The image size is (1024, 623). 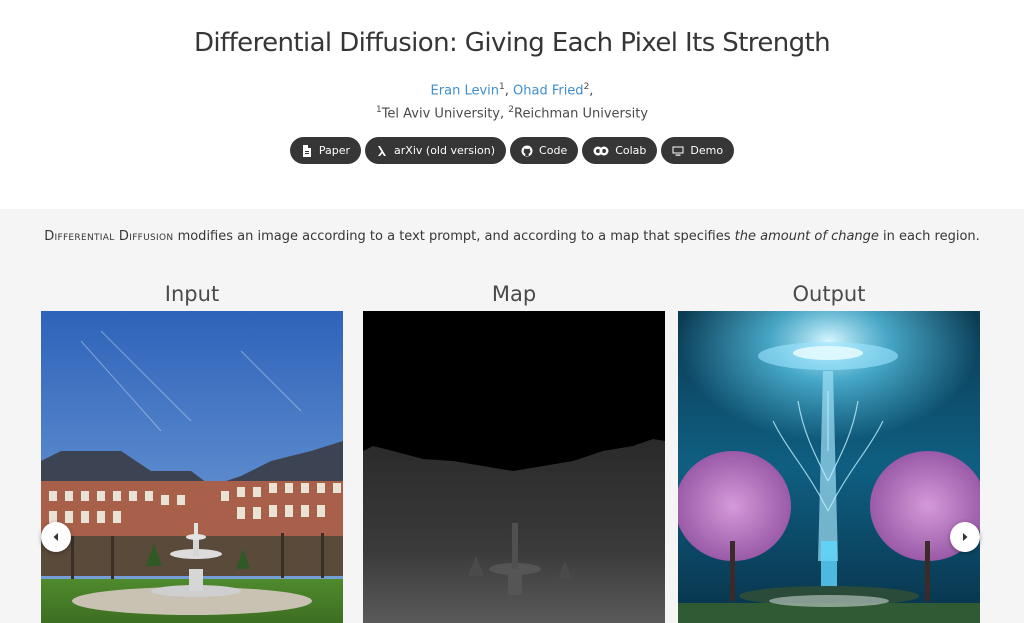 I want to click on map-image, so click(x=514, y=467).